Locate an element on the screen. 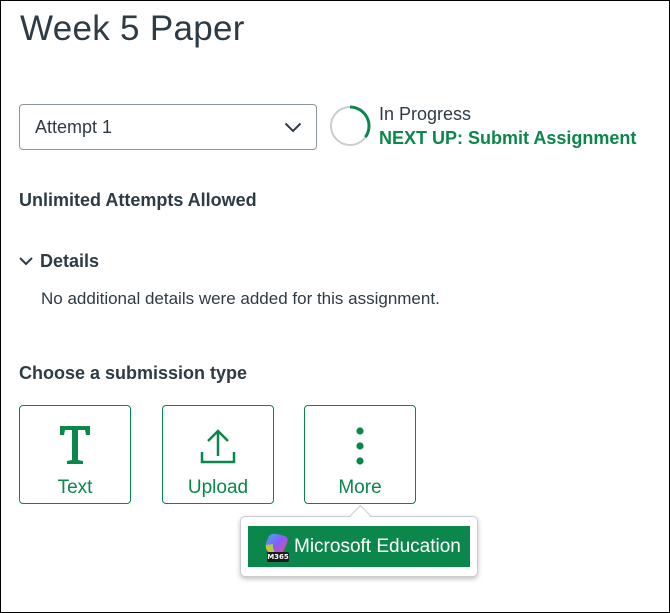  more-submission-button: More is located at coordinates (360, 454).